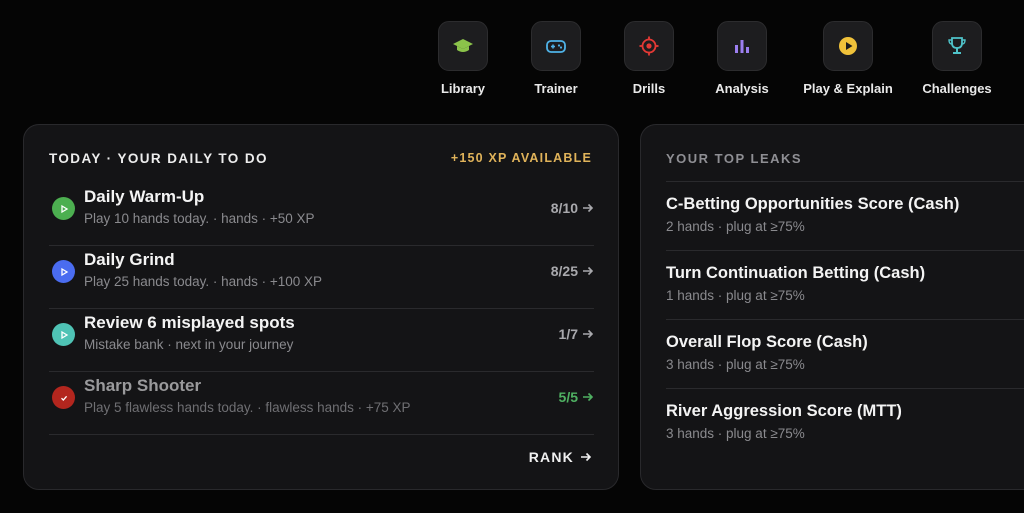 The height and width of the screenshot is (513, 1024). Describe the element at coordinates (568, 397) in the screenshot. I see `task-progress-value: 5/5` at that location.